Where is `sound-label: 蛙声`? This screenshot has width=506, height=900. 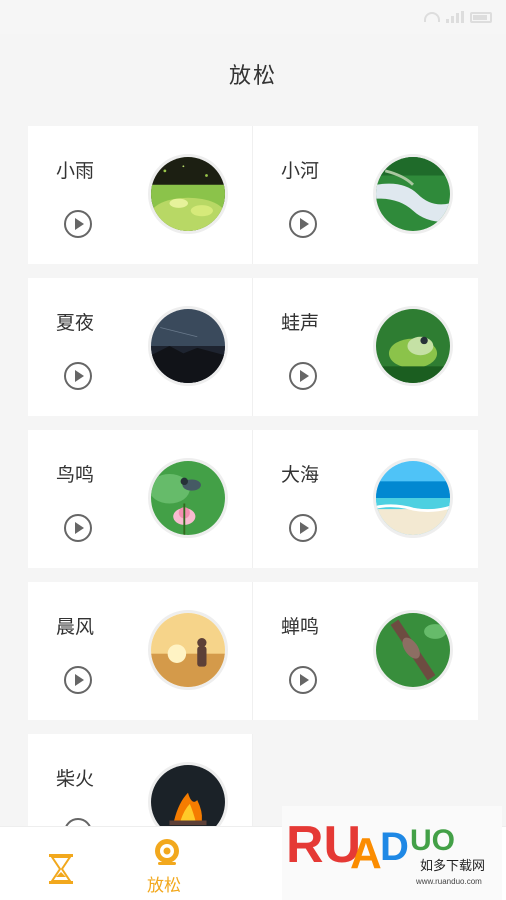
sound-label: 蛙声 is located at coordinates (300, 323).